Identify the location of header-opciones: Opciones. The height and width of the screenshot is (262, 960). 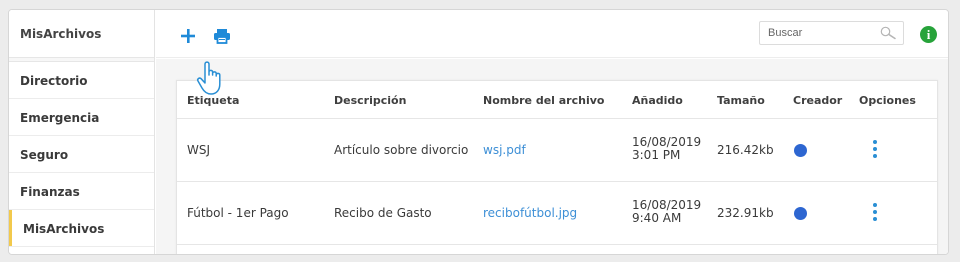
(887, 100).